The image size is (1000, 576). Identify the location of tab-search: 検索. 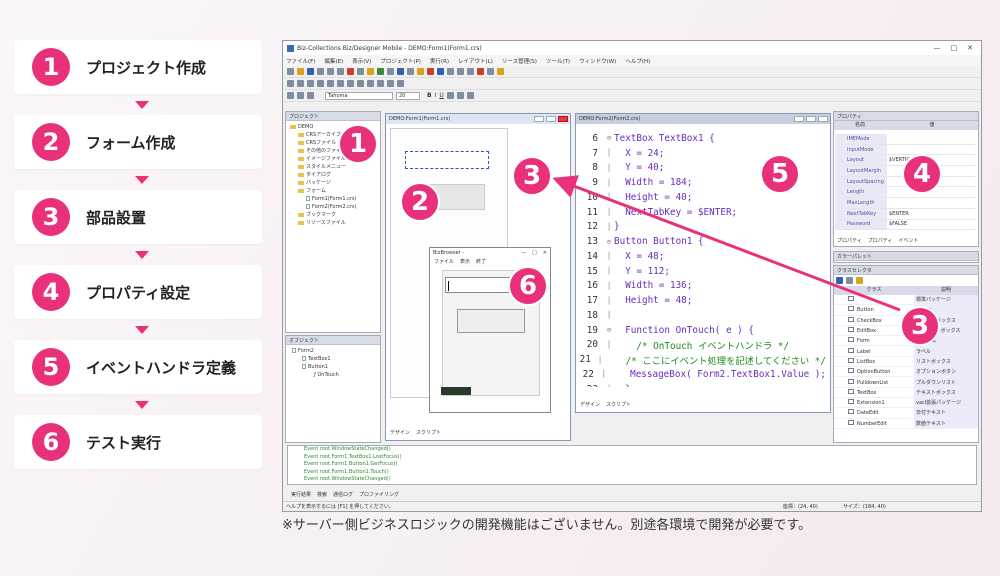
(322, 494).